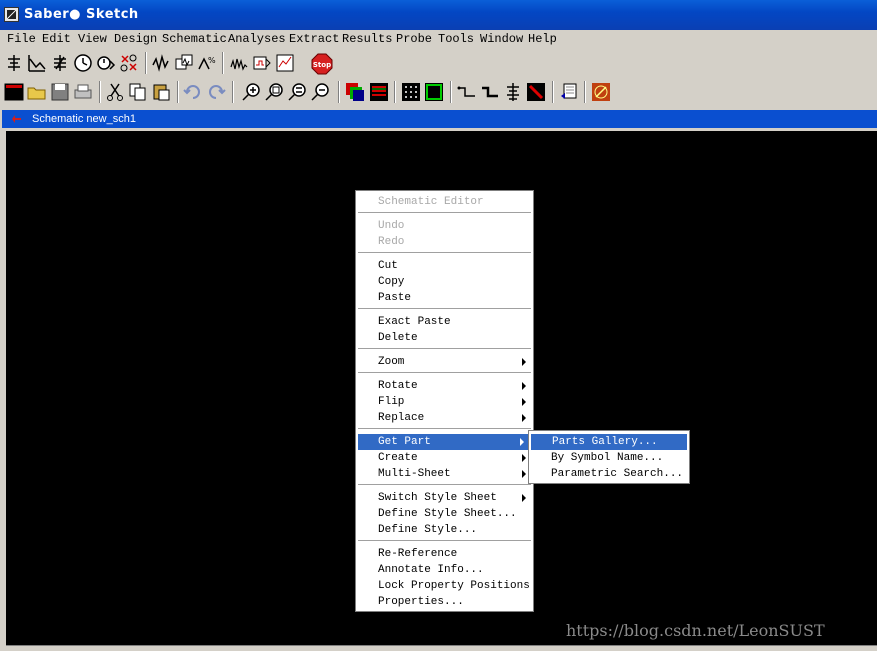  Describe the element at coordinates (542, 39) in the screenshot. I see `menu-help: Help` at that location.